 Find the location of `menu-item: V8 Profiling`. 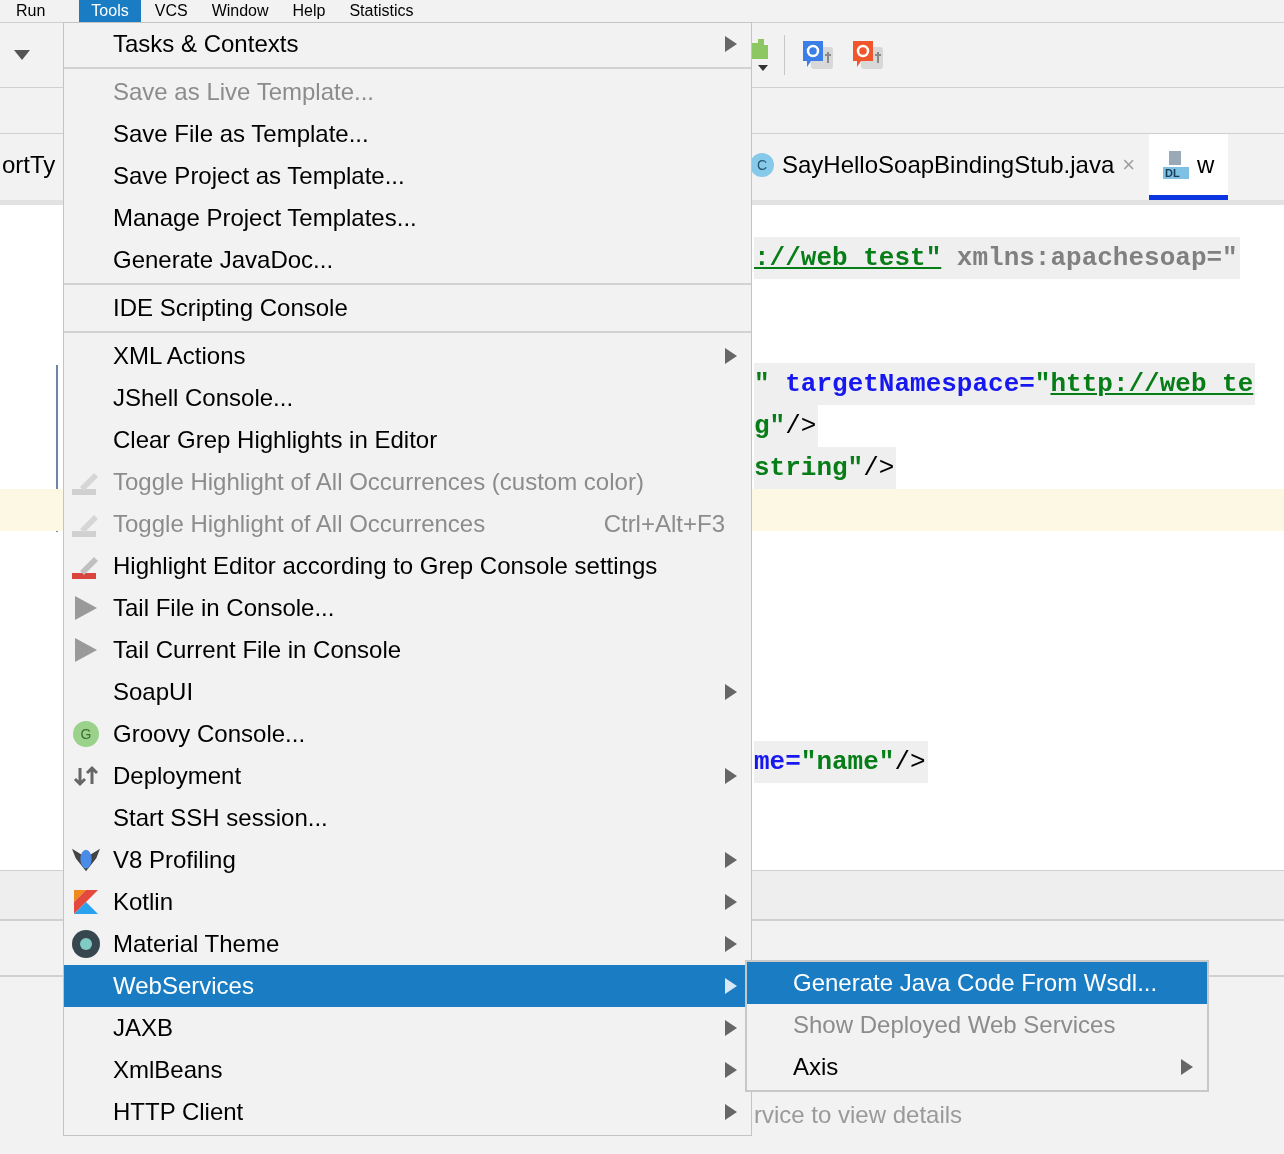

menu-item: V8 Profiling is located at coordinates (407, 860).